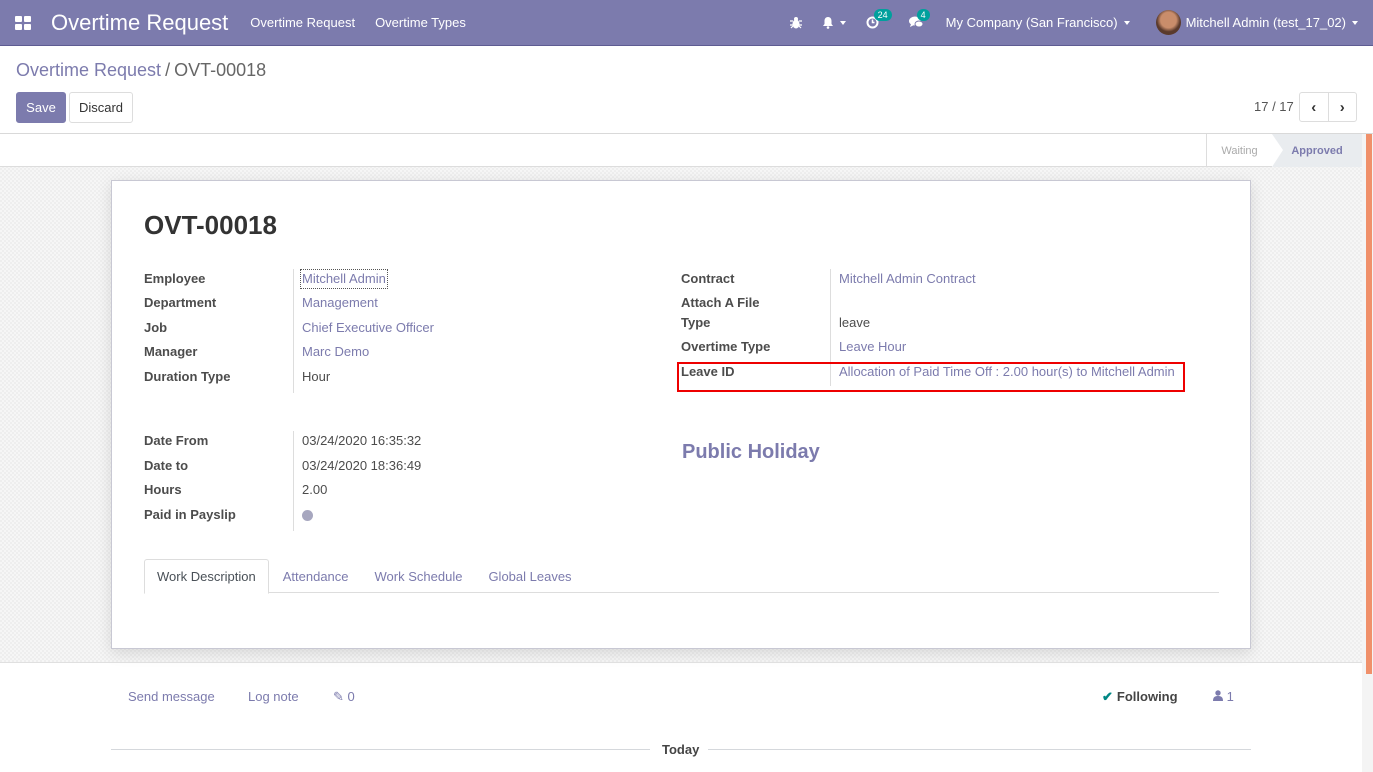 The height and width of the screenshot is (772, 1373). Describe the element at coordinates (302, 22) in the screenshot. I see `menu-overtime-request: Overtime Request` at that location.